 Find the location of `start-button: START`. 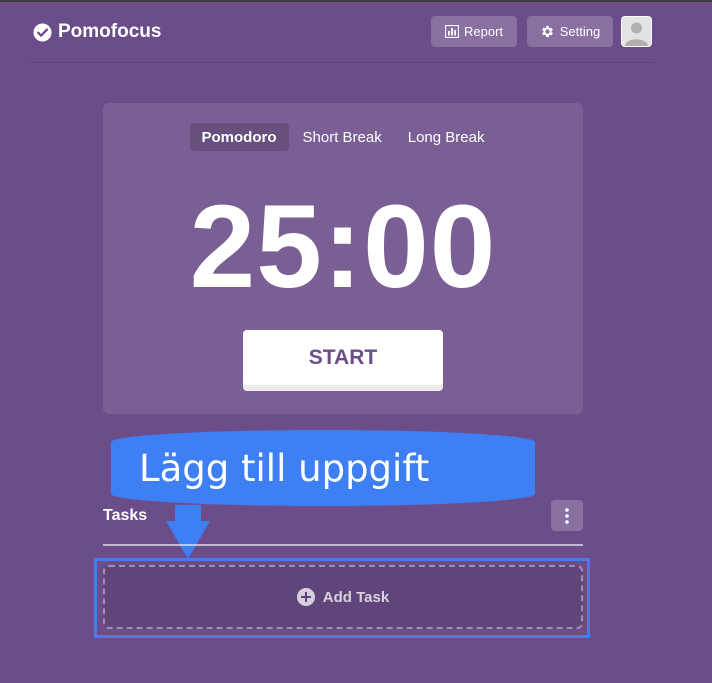

start-button: START is located at coordinates (343, 357).